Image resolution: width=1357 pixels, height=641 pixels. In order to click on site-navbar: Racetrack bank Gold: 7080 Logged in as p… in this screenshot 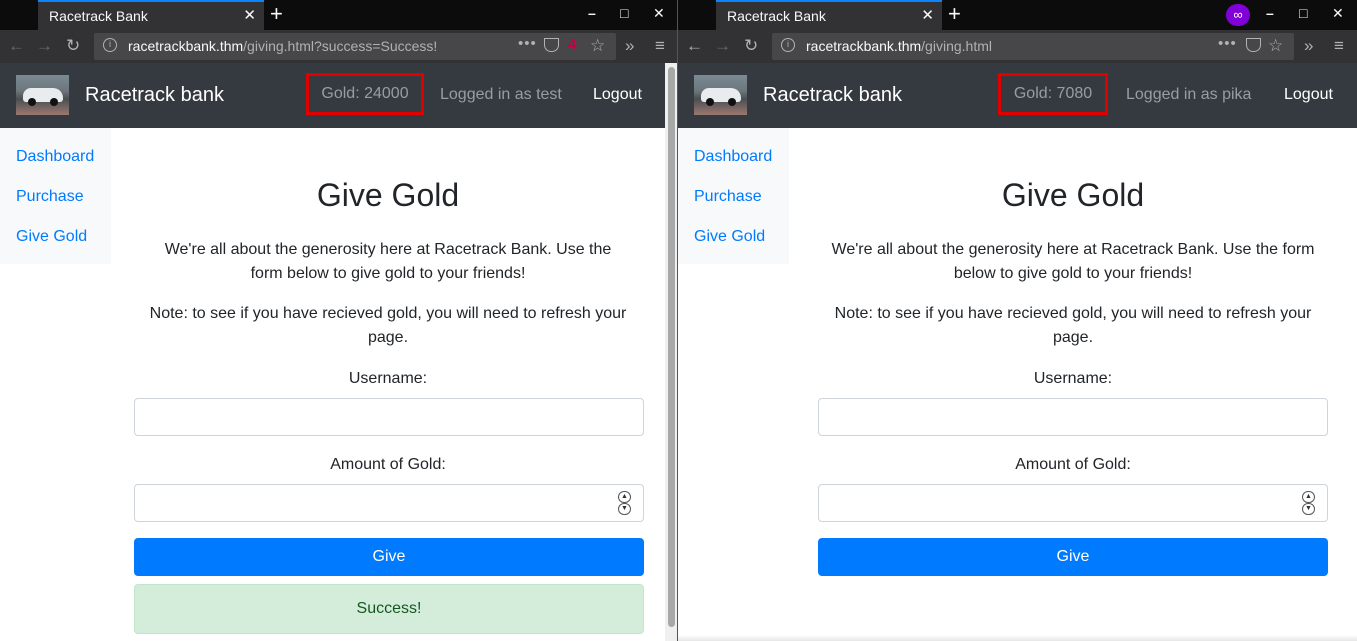, I will do `click(1017, 95)`.